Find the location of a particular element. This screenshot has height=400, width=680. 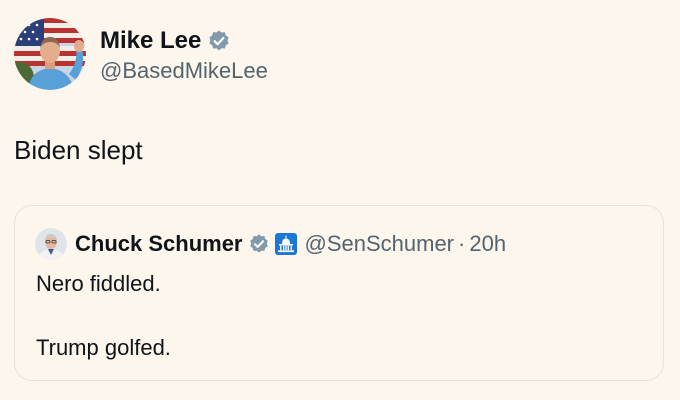

quote-header: Chuck Schumer @SenSchumer · 20h is located at coordinates (270, 244).